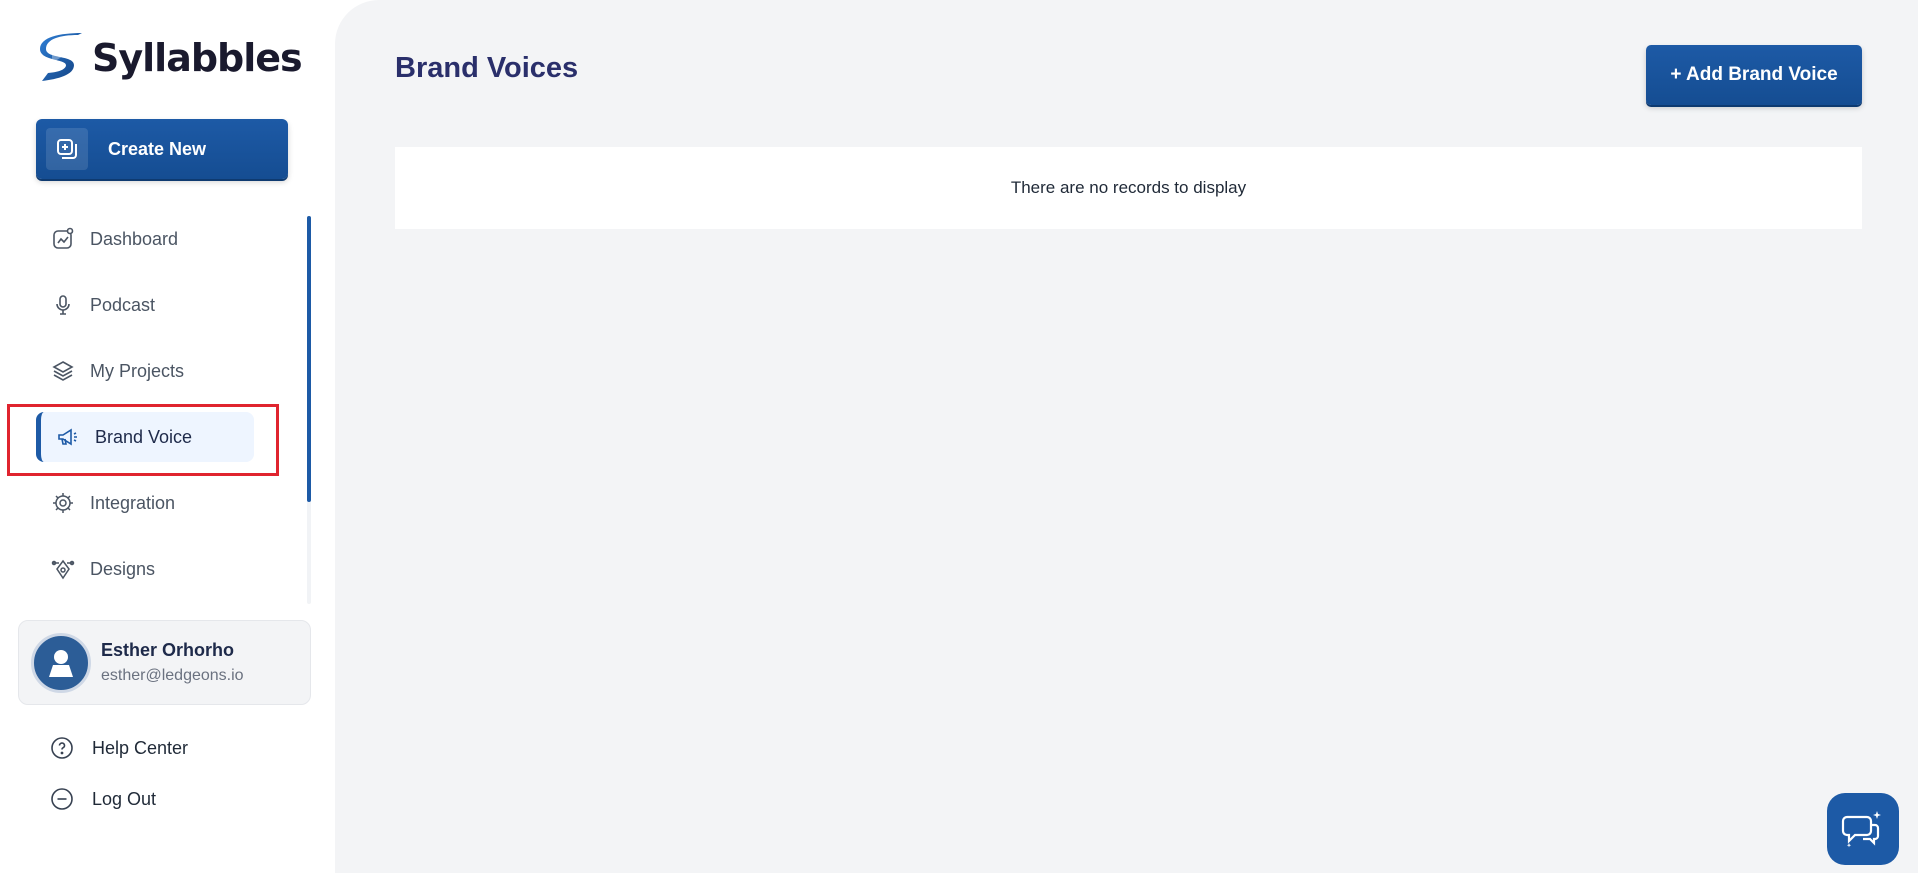 Image resolution: width=1918 pixels, height=873 pixels. Describe the element at coordinates (62, 799) in the screenshot. I see `minus-circle-icon` at that location.